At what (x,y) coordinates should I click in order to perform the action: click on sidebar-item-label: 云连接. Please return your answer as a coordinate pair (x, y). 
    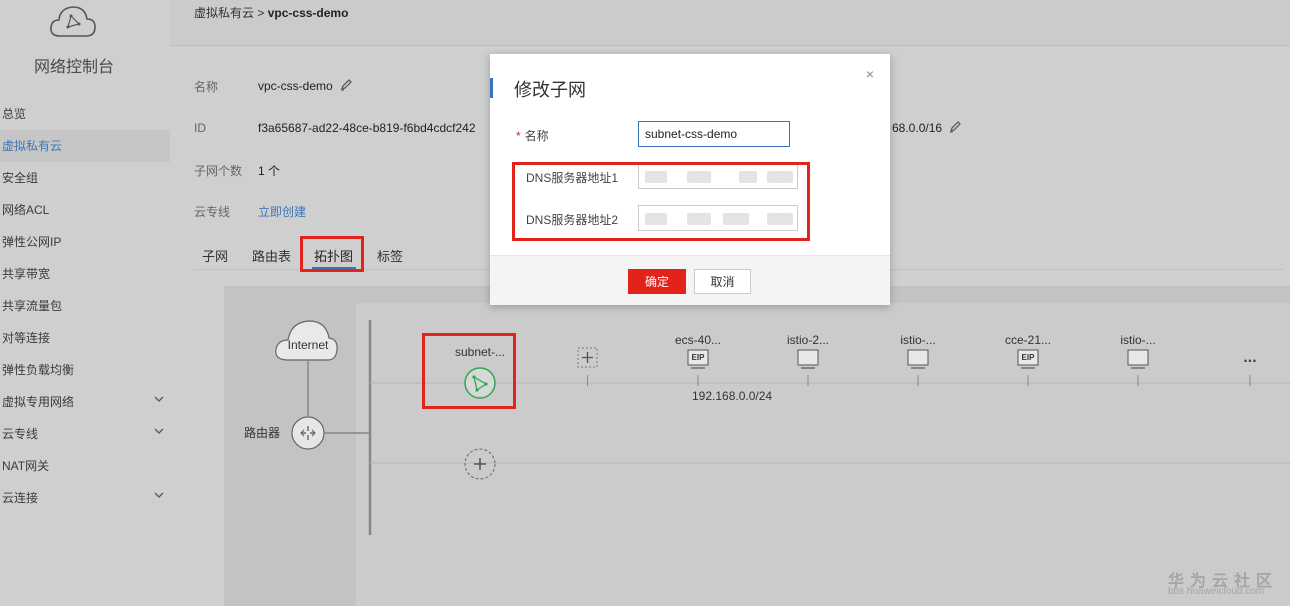
    Looking at the image, I should click on (20, 498).